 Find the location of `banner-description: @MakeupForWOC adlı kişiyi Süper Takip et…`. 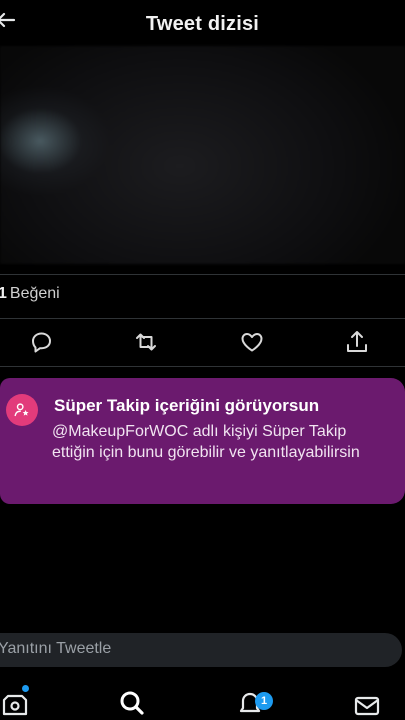

banner-description: @MakeupForWOC adlı kişiyi Süper Takip et… is located at coordinates (206, 442).